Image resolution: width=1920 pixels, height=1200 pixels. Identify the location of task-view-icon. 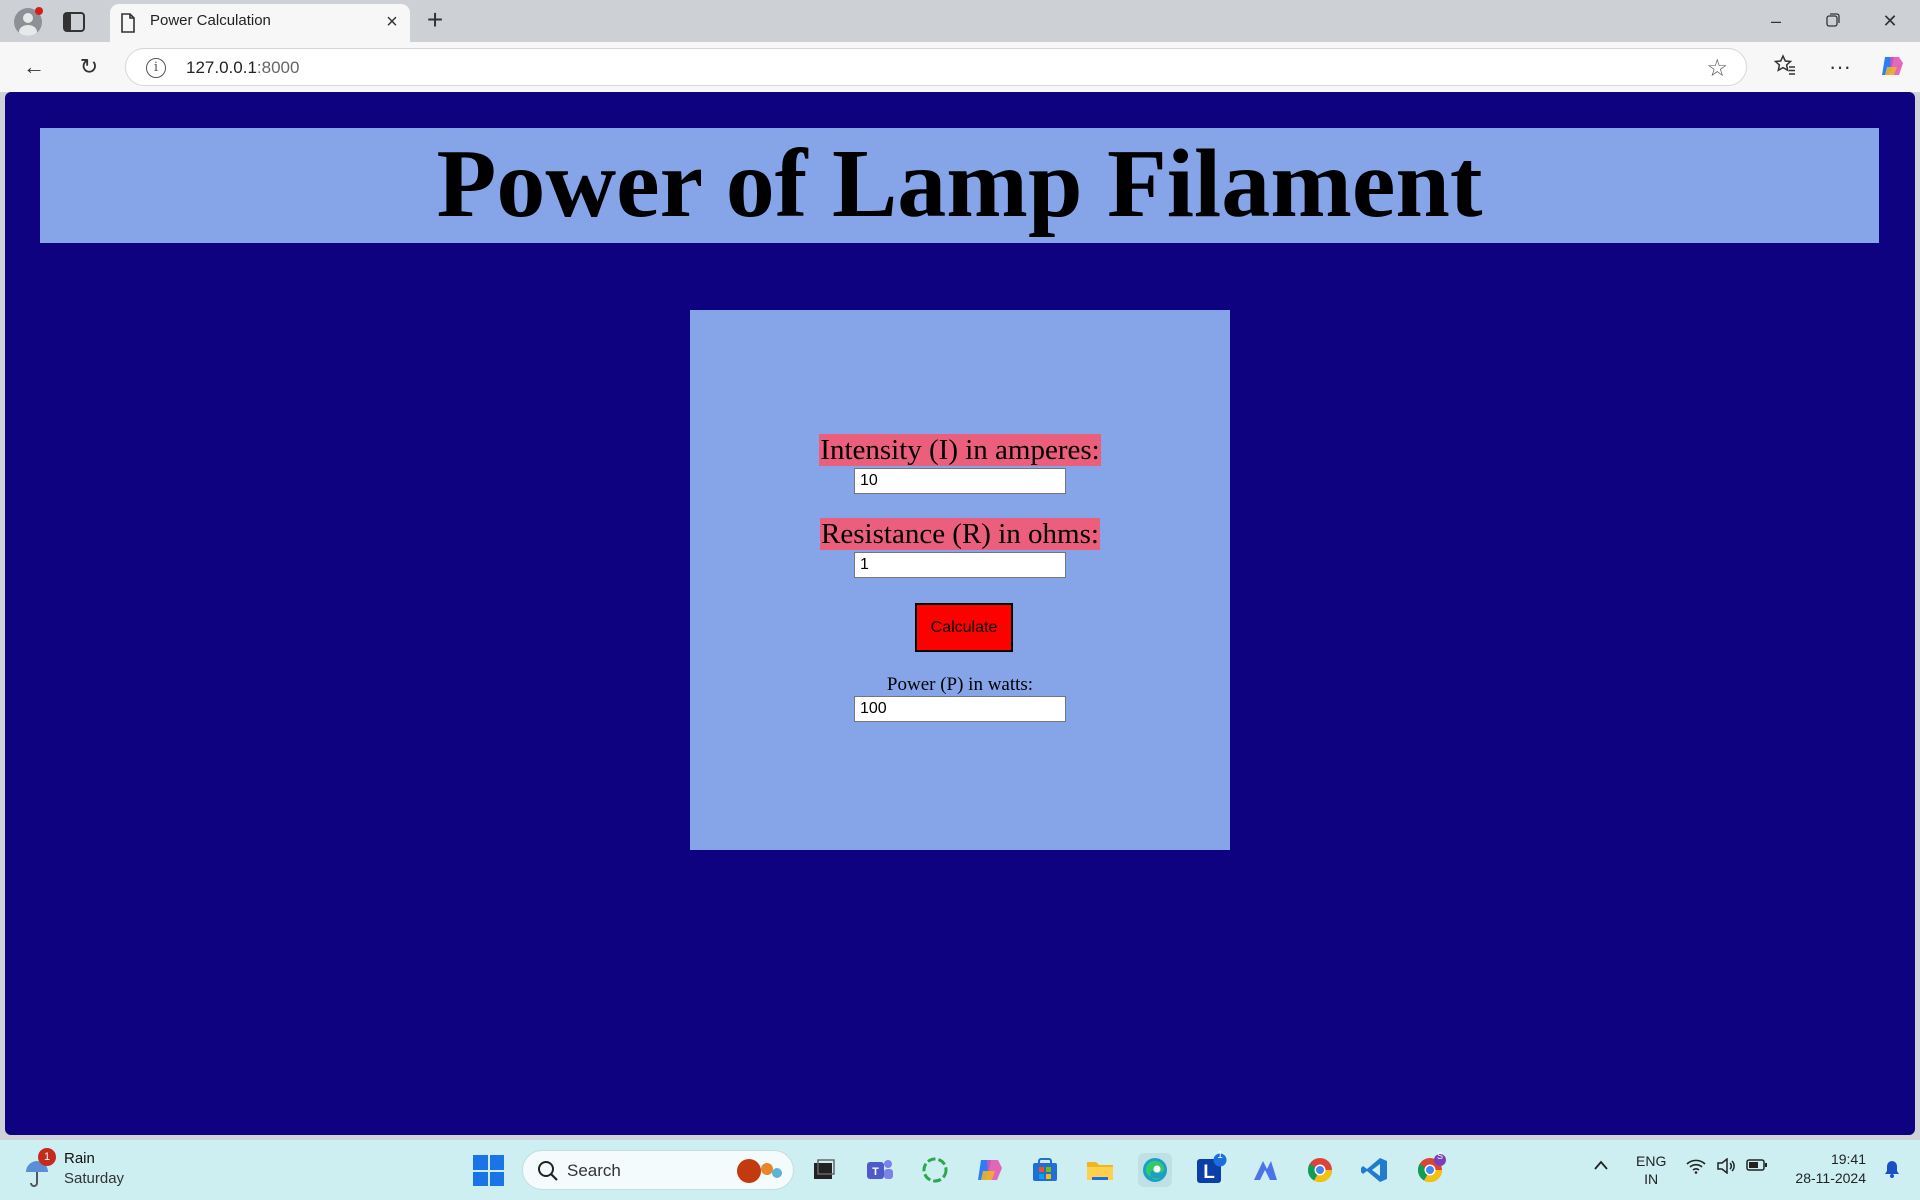
(824, 1170).